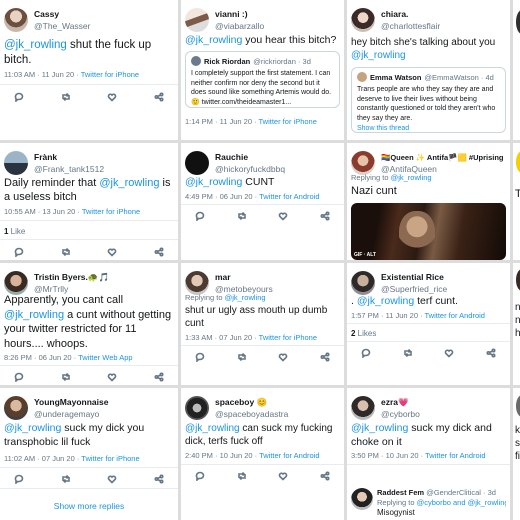  I want to click on reply-author-handle: @GenderClitical · 3d, so click(461, 492).